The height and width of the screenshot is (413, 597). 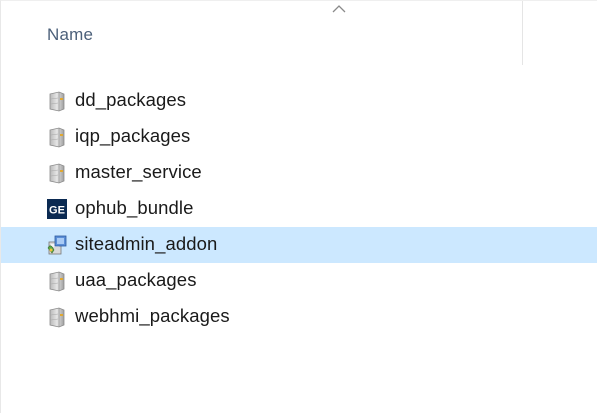 I want to click on svg-text: GE, so click(x=57, y=211).